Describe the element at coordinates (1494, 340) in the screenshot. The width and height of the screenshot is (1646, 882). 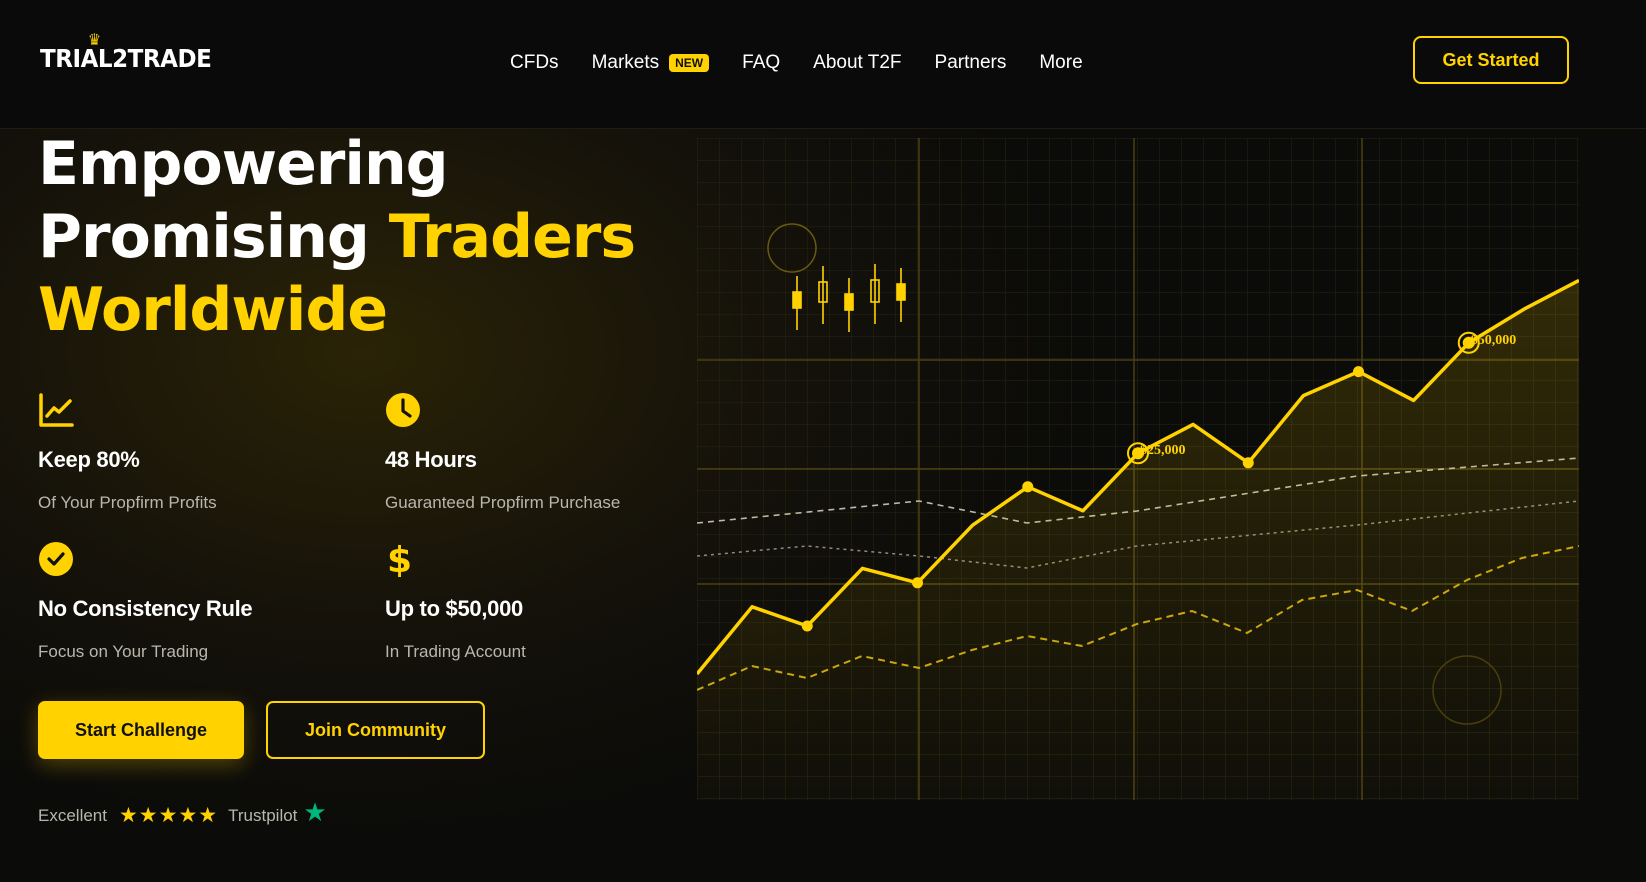
I see `milestone-label: $50,000` at that location.